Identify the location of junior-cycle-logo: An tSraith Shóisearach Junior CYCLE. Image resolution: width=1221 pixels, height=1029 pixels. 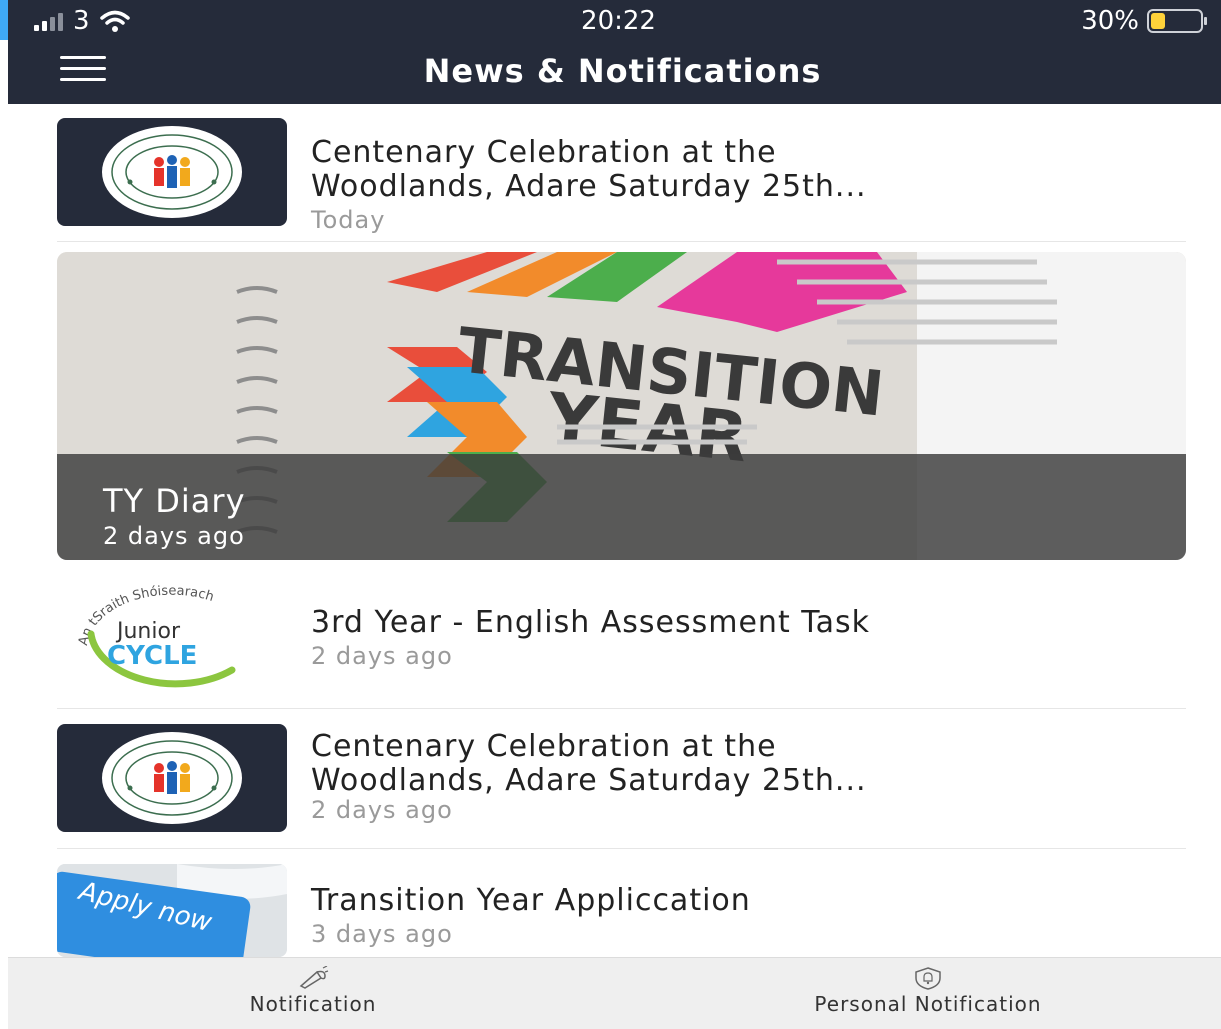
(172, 638).